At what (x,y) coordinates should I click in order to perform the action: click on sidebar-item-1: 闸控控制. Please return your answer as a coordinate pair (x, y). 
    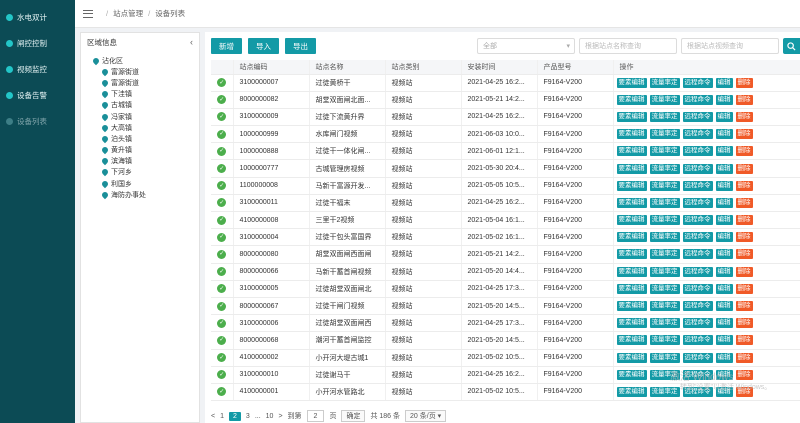
    Looking at the image, I should click on (37, 43).